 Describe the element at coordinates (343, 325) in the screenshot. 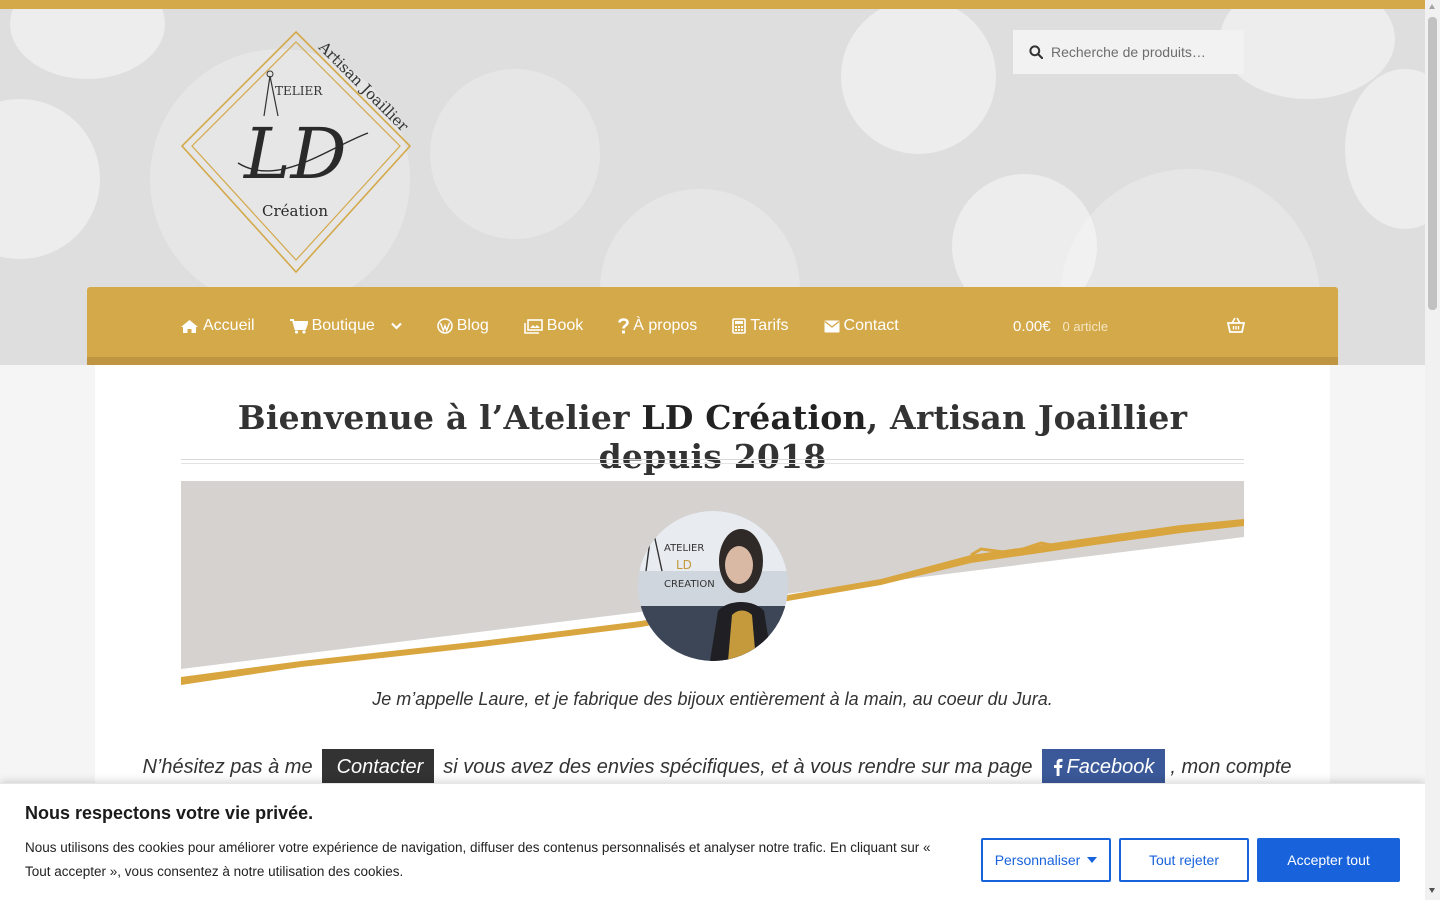

I see `nav-label-boutique: Boutique` at that location.